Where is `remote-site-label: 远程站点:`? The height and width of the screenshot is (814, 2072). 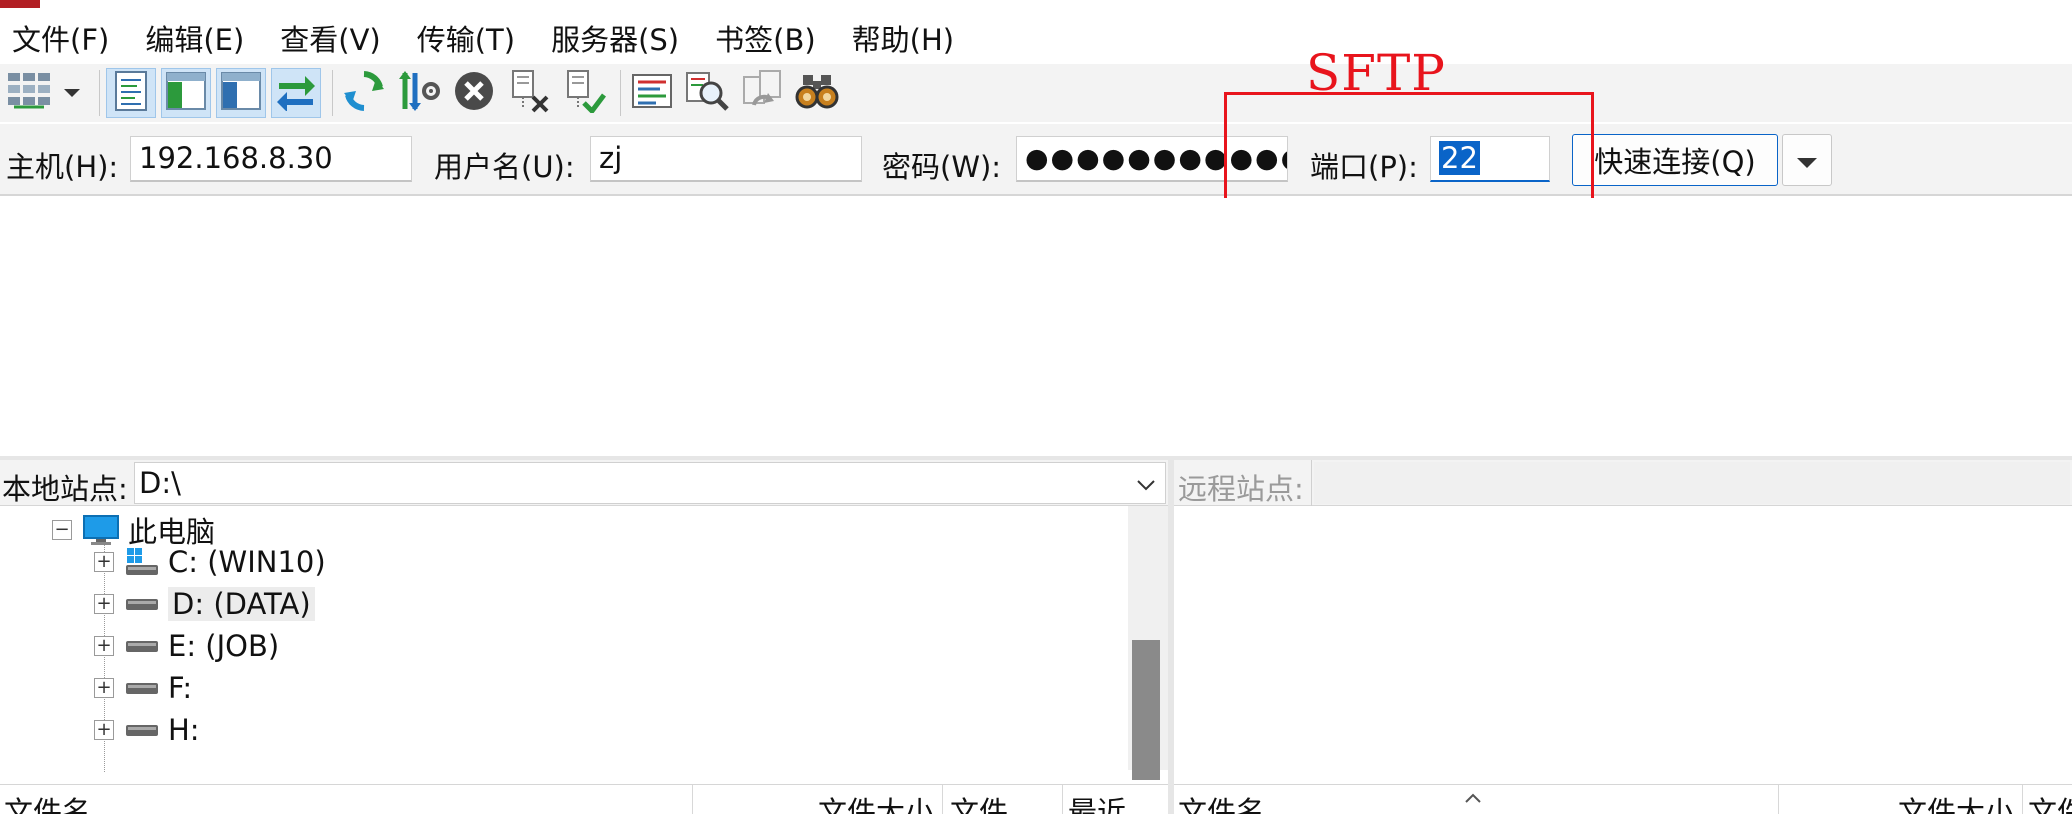
remote-site-label: 远程站点: is located at coordinates (1243, 483).